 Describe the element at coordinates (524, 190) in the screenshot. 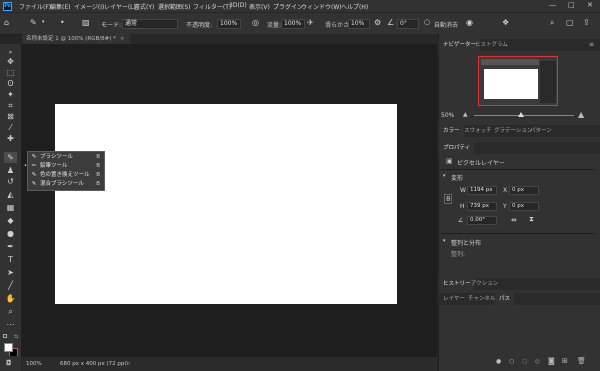

I see `x-field: 0 px` at that location.